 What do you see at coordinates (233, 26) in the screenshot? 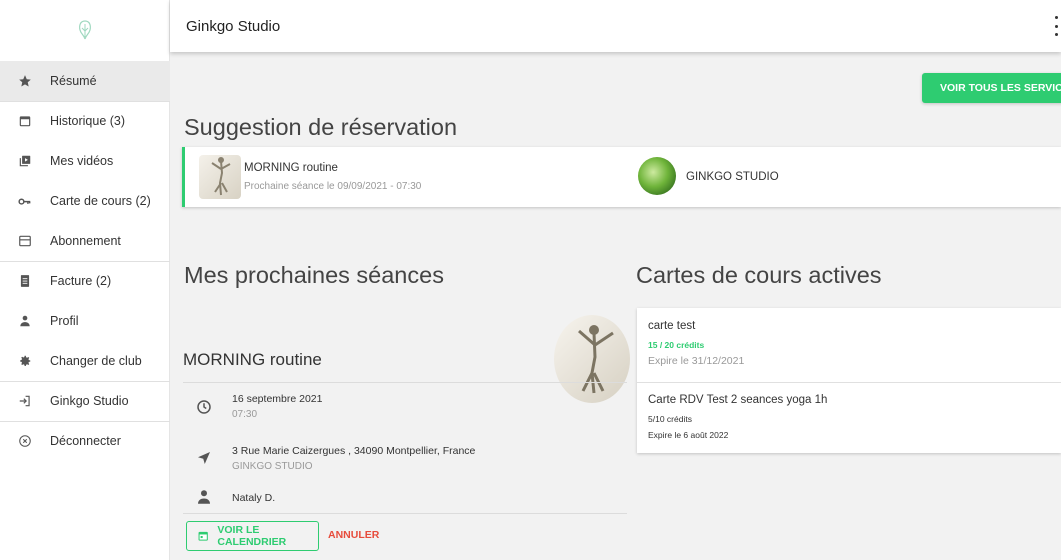
I see `app-title: Ginkgo Studio` at bounding box center [233, 26].